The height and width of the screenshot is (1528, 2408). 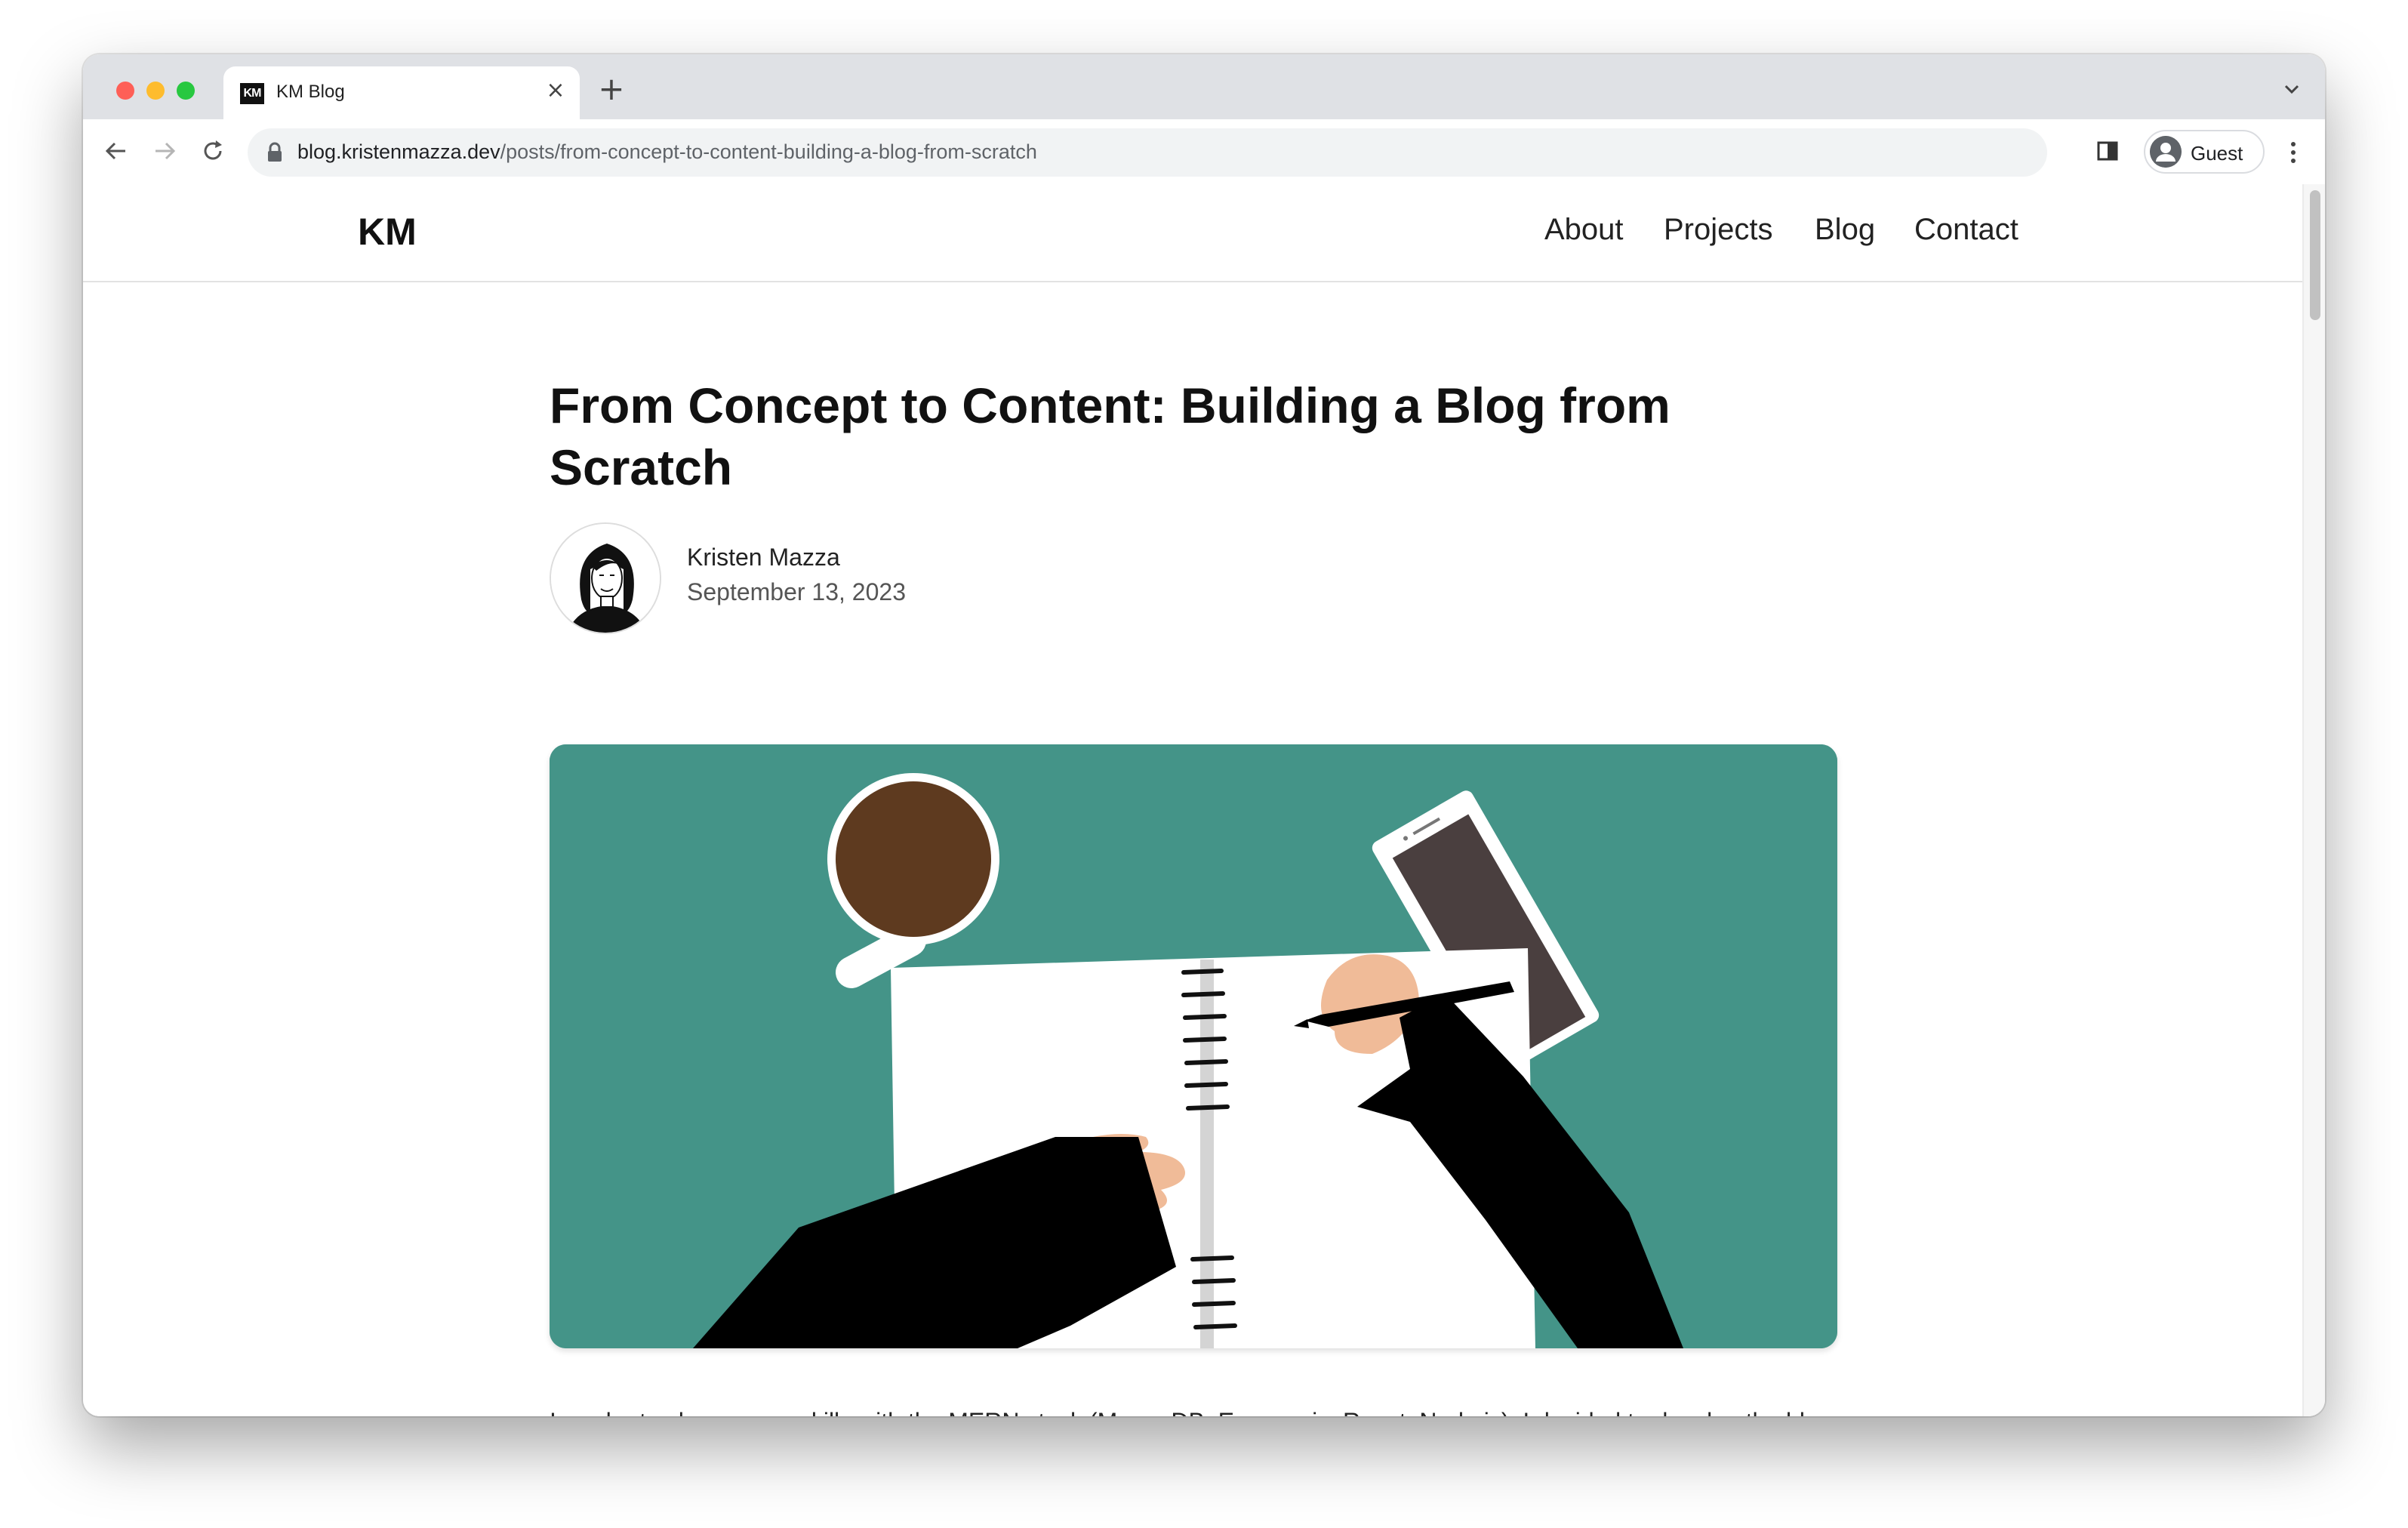 What do you see at coordinates (797, 591) in the screenshot?
I see `post-date: September 13, 2023` at bounding box center [797, 591].